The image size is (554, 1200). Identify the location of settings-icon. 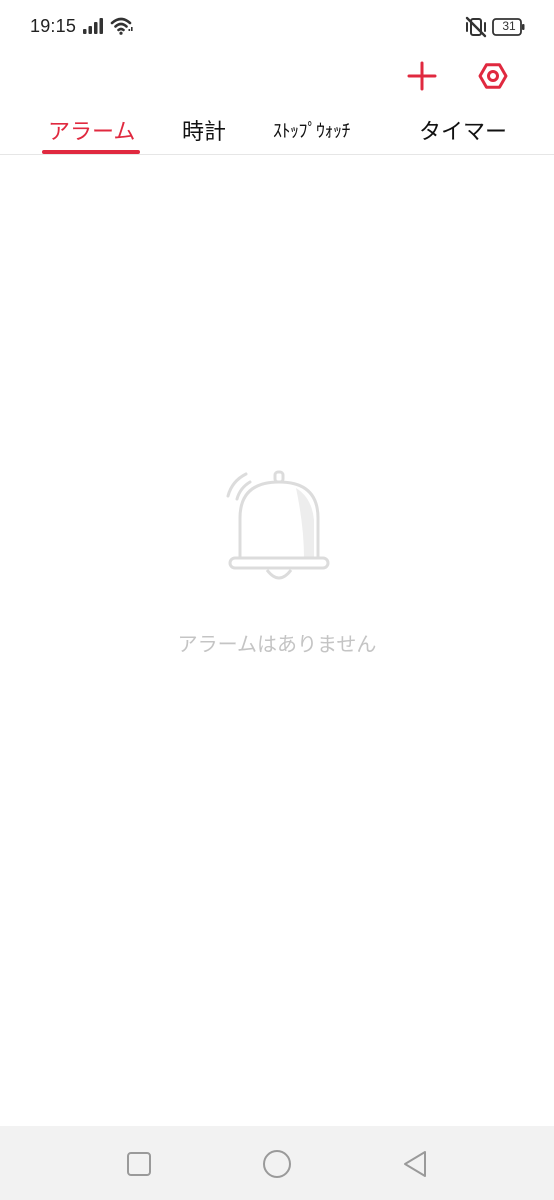
(493, 76).